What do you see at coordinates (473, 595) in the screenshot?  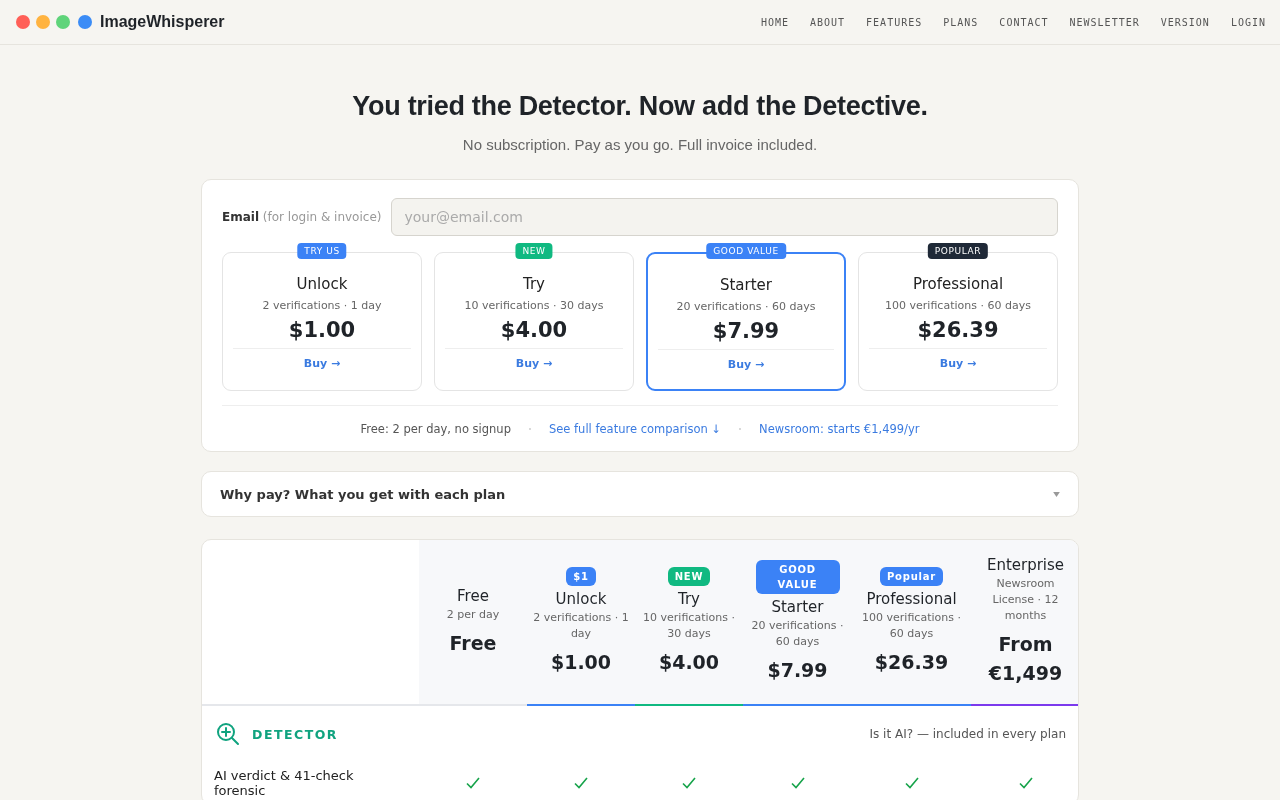 I see `plan-name: Free` at bounding box center [473, 595].